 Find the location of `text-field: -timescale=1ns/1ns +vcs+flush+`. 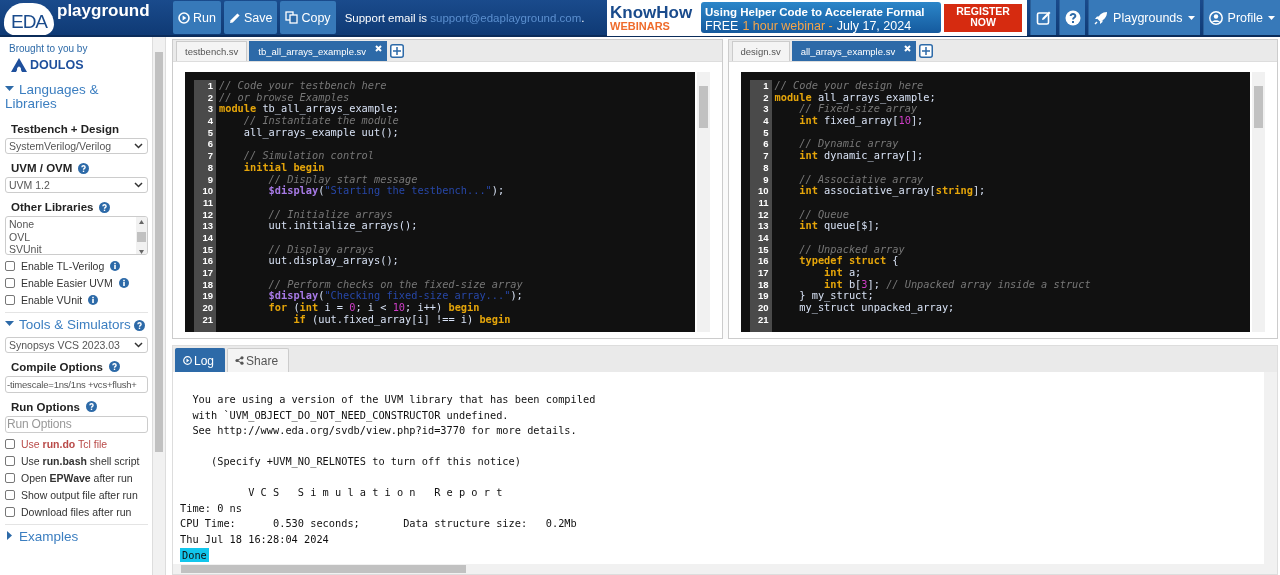

text-field: -timescale=1ns/1ns +vcs+flush+ is located at coordinates (76, 384).